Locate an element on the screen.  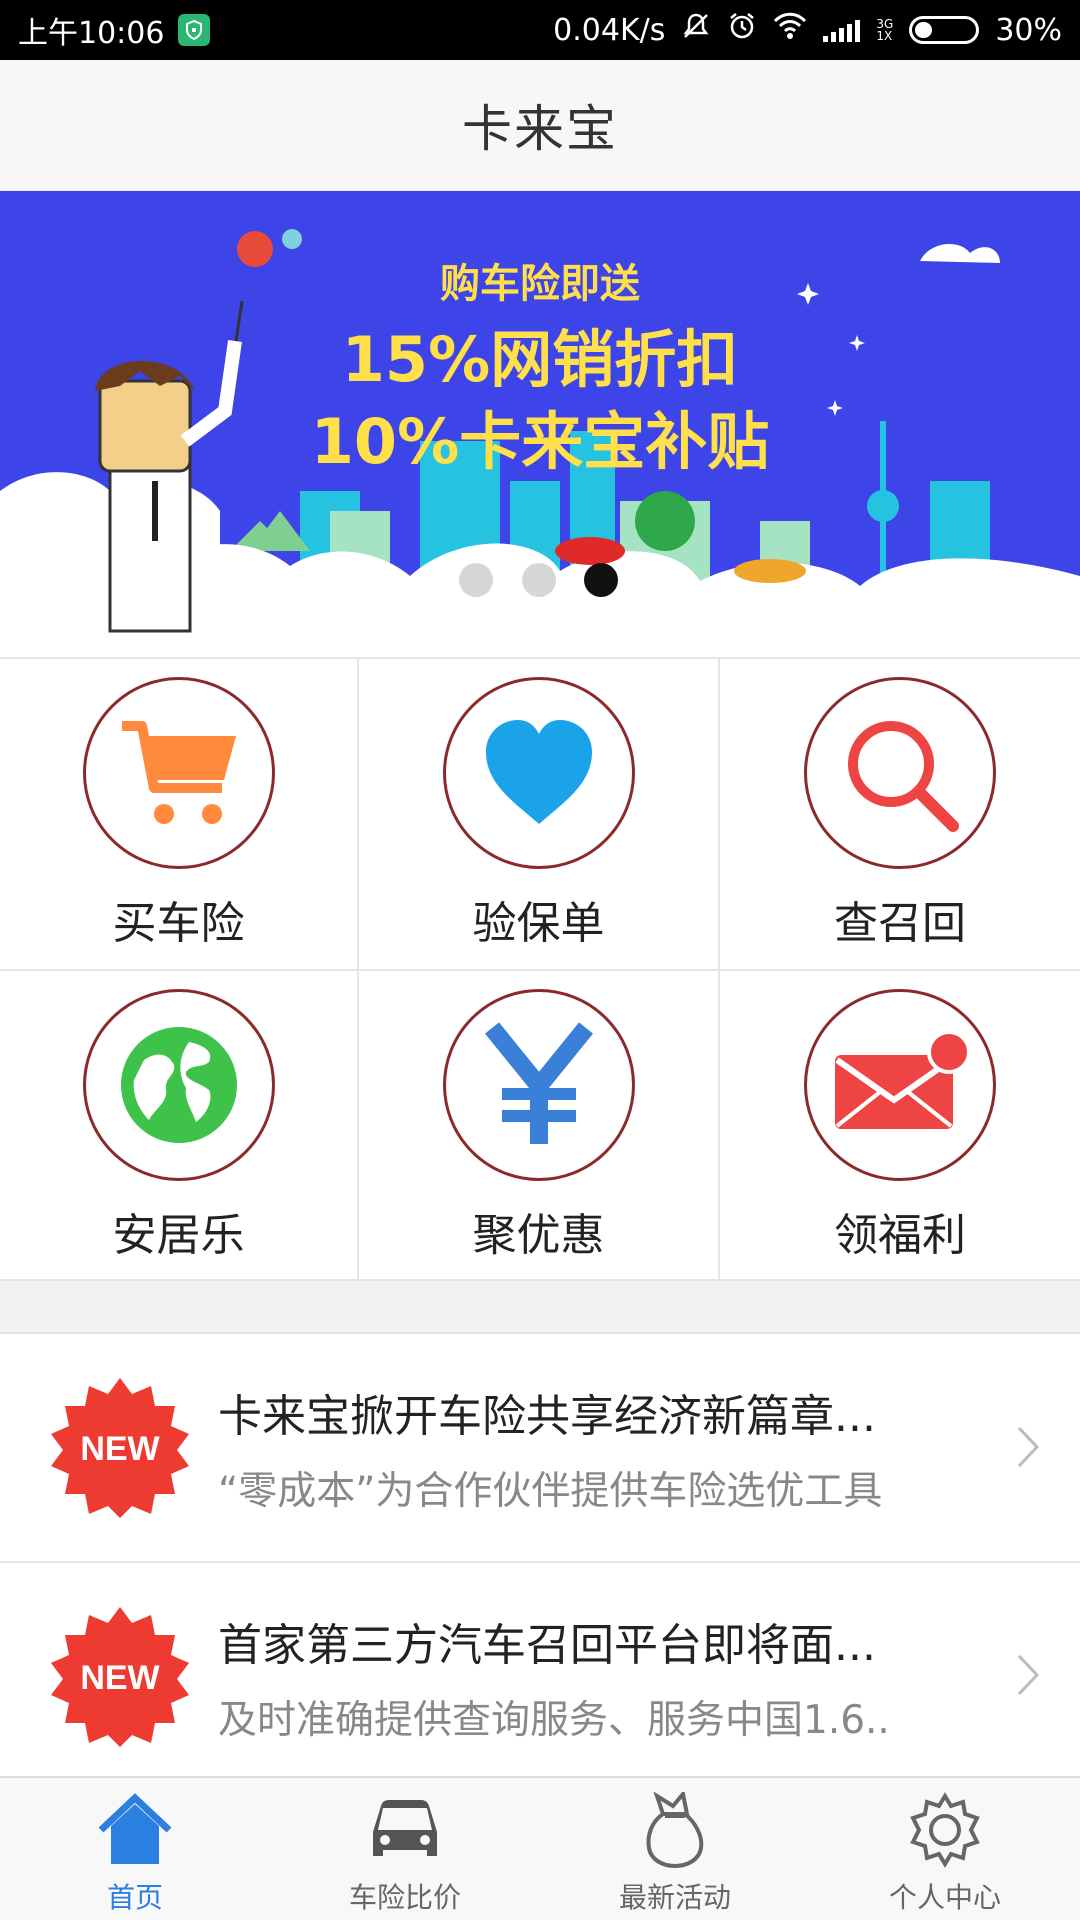
home-icon is located at coordinates (135, 1828).